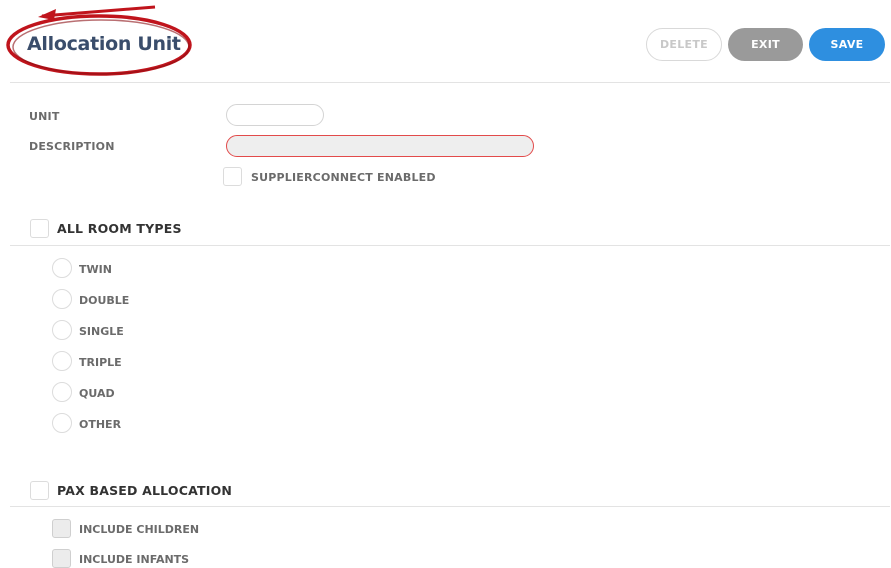  Describe the element at coordinates (95, 269) in the screenshot. I see `option-label-twin: TWIN` at that location.